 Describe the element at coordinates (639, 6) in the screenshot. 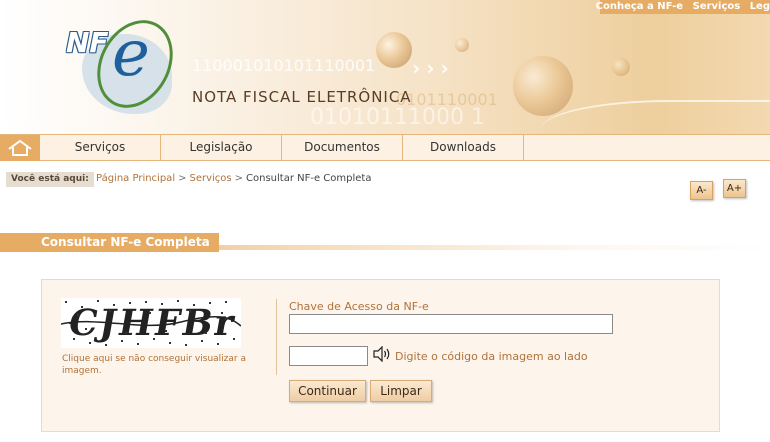

I see `top-link-conheca: Conheça a NF-e` at that location.